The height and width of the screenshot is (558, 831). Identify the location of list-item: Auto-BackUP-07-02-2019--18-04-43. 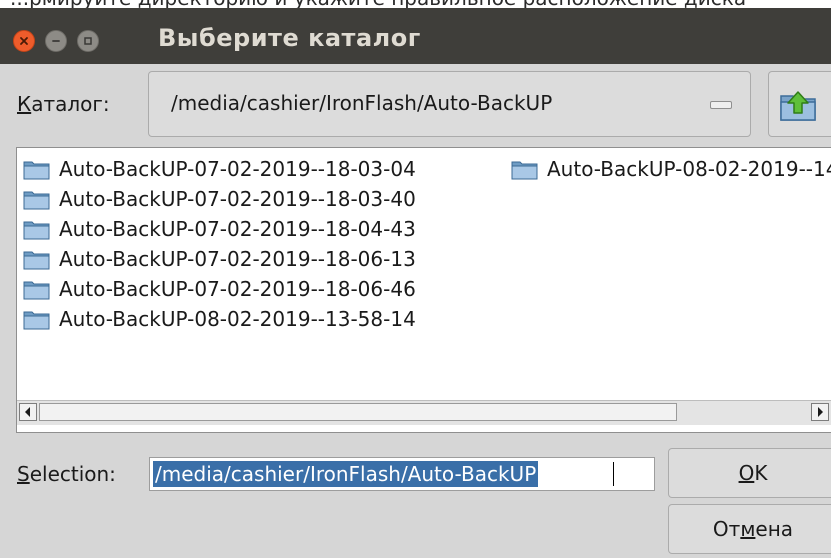
(219, 229).